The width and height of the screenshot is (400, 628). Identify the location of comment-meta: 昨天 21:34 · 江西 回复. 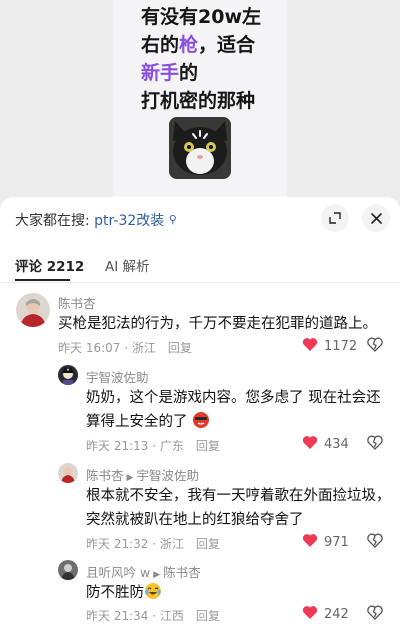
(153, 615).